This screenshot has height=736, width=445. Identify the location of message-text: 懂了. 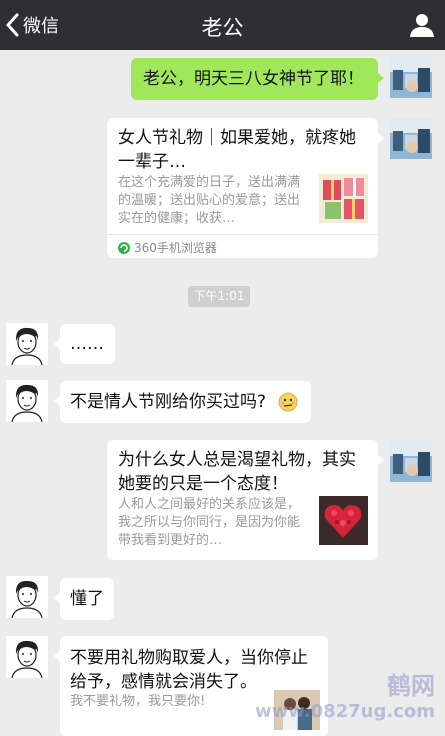
(87, 599).